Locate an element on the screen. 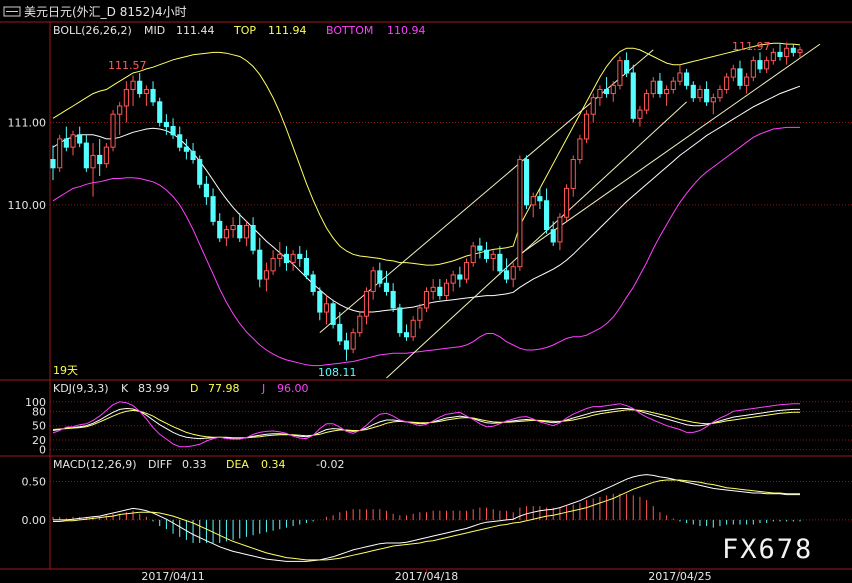 The height and width of the screenshot is (583, 852). macd-legend: MACD(12,26,9) DIFF 0.33 DEA 0.34 -0.02 is located at coordinates (198, 464).